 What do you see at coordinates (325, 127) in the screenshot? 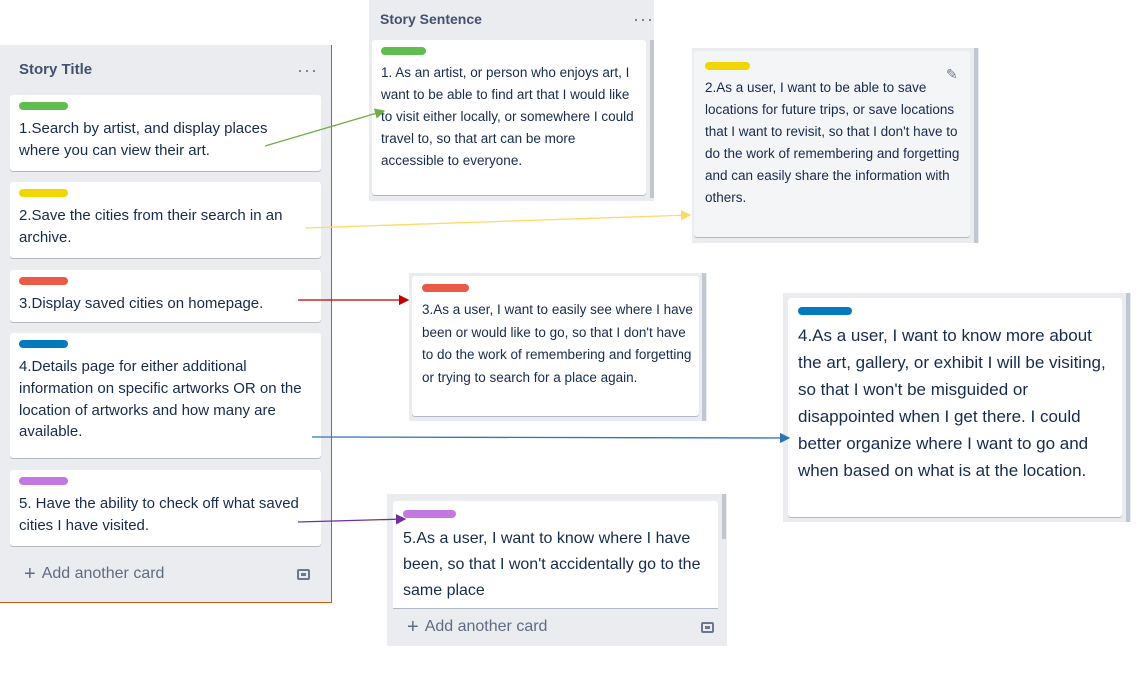
I see `green-arrow` at bounding box center [325, 127].